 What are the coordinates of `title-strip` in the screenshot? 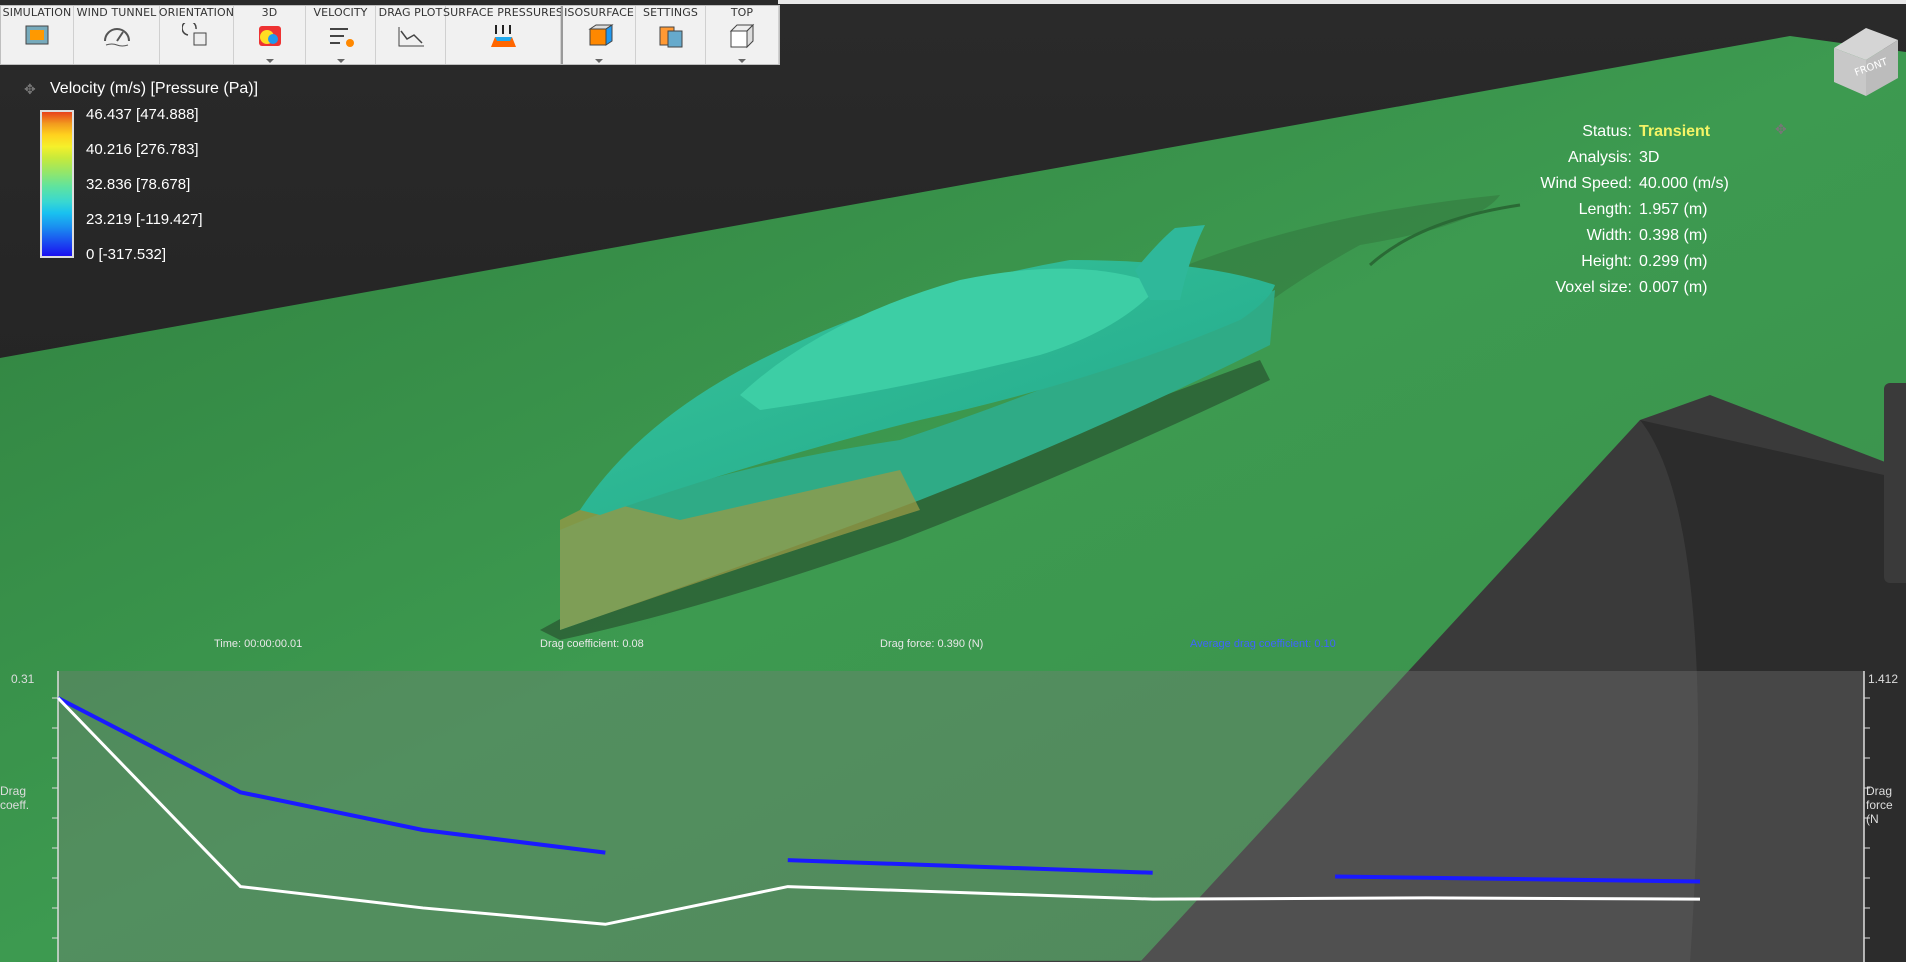 It's located at (1342, 2).